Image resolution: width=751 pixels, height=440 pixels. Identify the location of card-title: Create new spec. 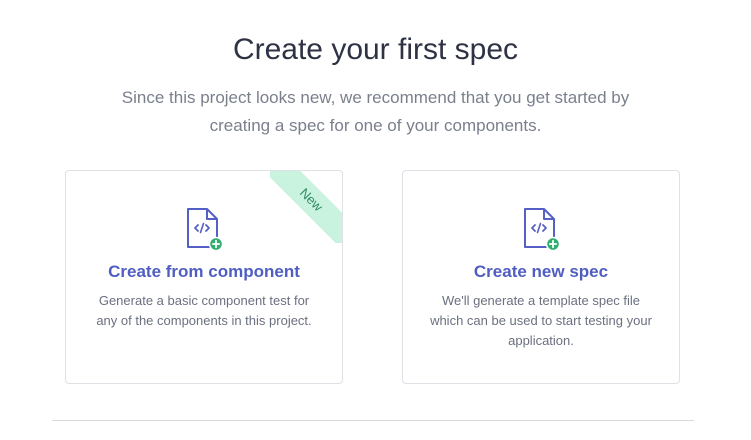
(541, 271).